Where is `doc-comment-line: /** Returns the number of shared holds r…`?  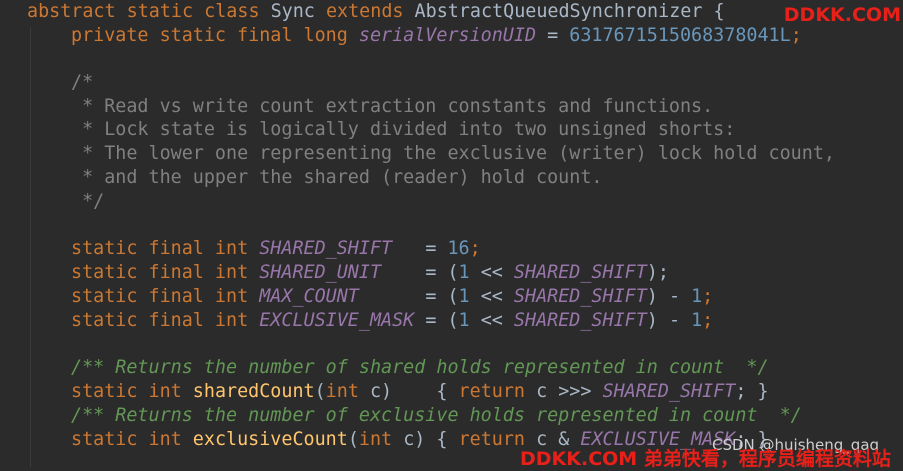
doc-comment-line: /** Returns the number of shared holds r… is located at coordinates (420, 367).